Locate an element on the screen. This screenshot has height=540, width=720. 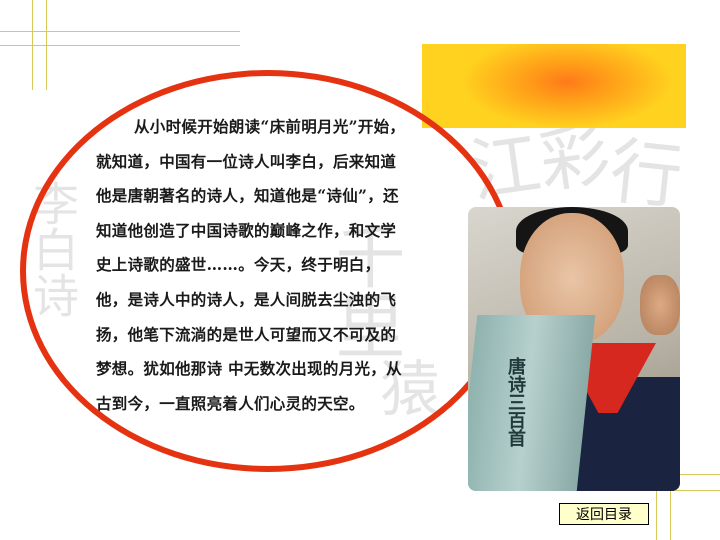
background-child is located at coordinates (660, 305).